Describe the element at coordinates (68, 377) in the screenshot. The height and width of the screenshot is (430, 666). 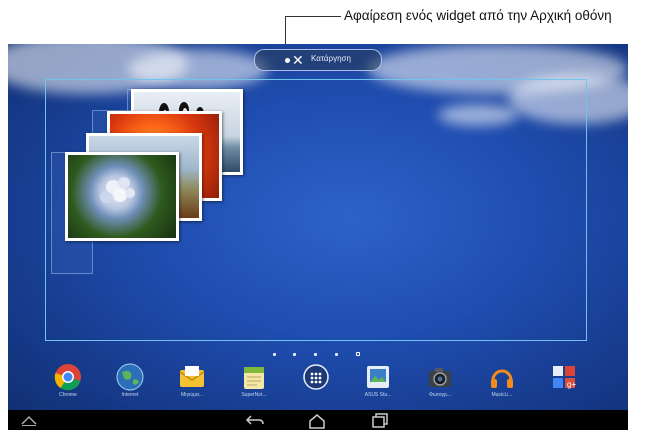
I see `chrome-icon` at that location.